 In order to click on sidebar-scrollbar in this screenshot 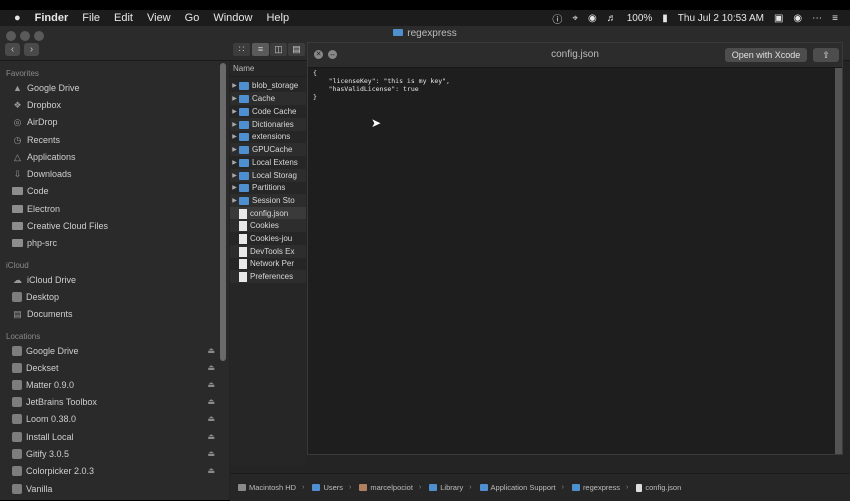, I will do `click(223, 212)`.